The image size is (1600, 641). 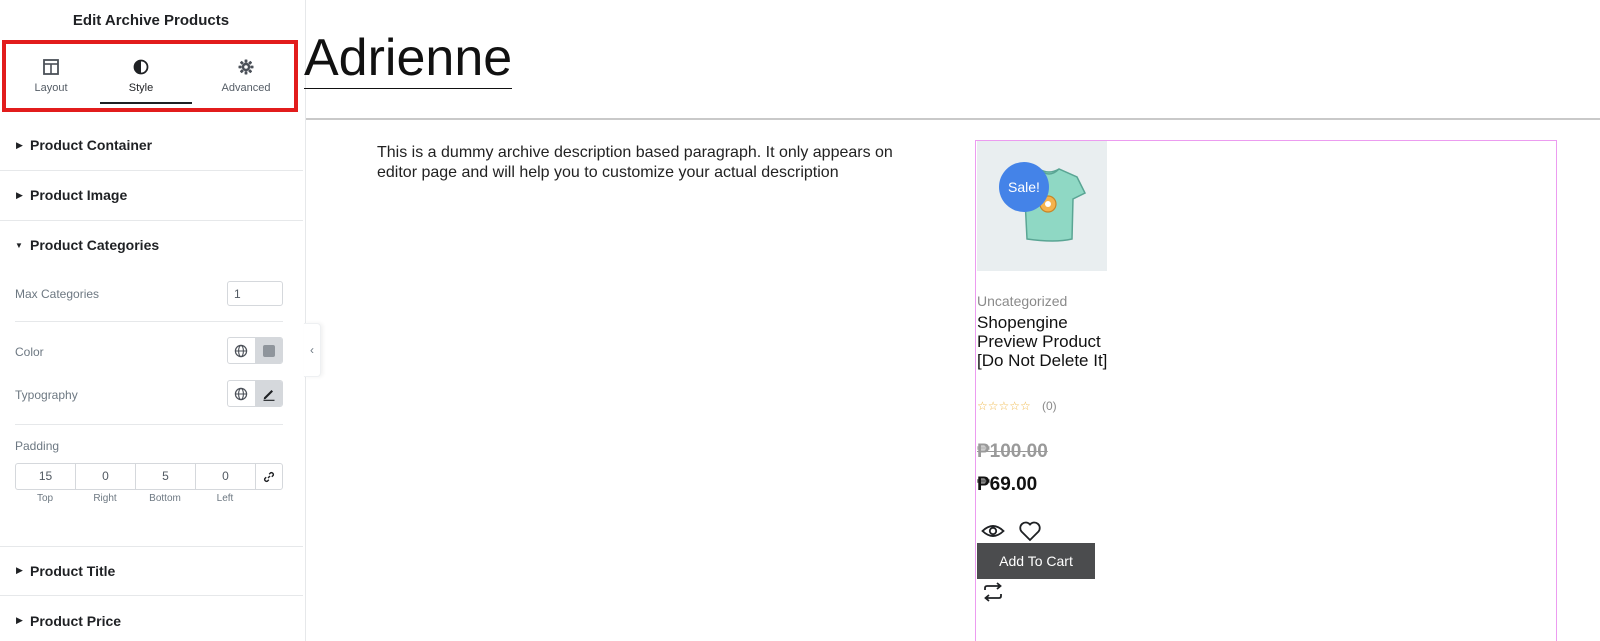 I want to click on wishlist-heart-icon, so click(x=1030, y=531).